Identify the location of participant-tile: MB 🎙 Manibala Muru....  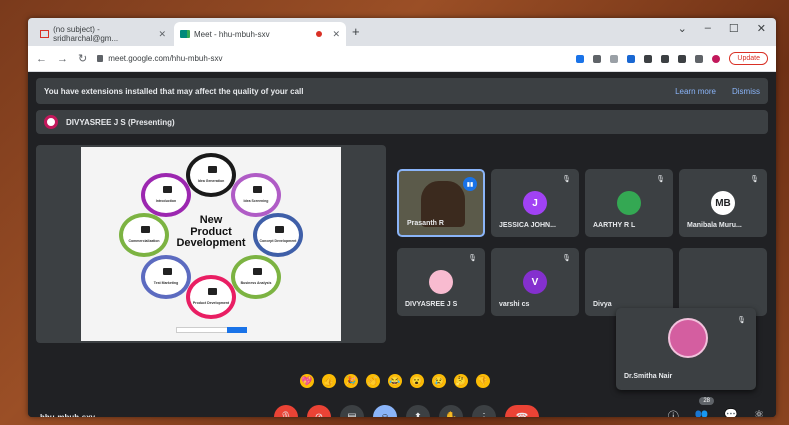
(723, 203).